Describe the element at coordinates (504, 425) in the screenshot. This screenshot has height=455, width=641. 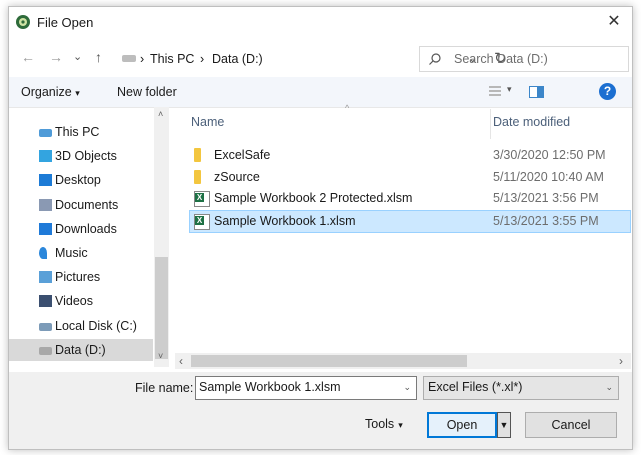
I see `open-options-dropdown-icon: ▼` at that location.